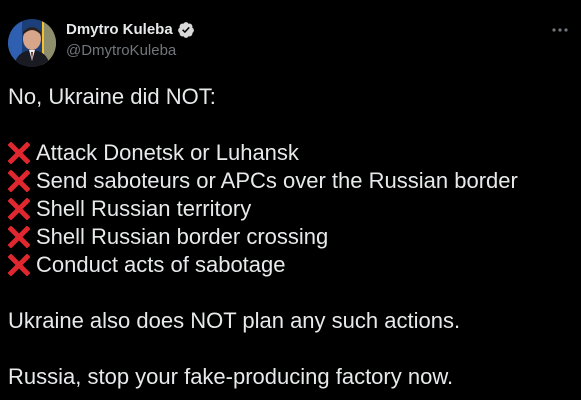 The height and width of the screenshot is (400, 581). Describe the element at coordinates (112, 96) in the screenshot. I see `tweet-intro: No, Ukraine did NOT:` at that location.